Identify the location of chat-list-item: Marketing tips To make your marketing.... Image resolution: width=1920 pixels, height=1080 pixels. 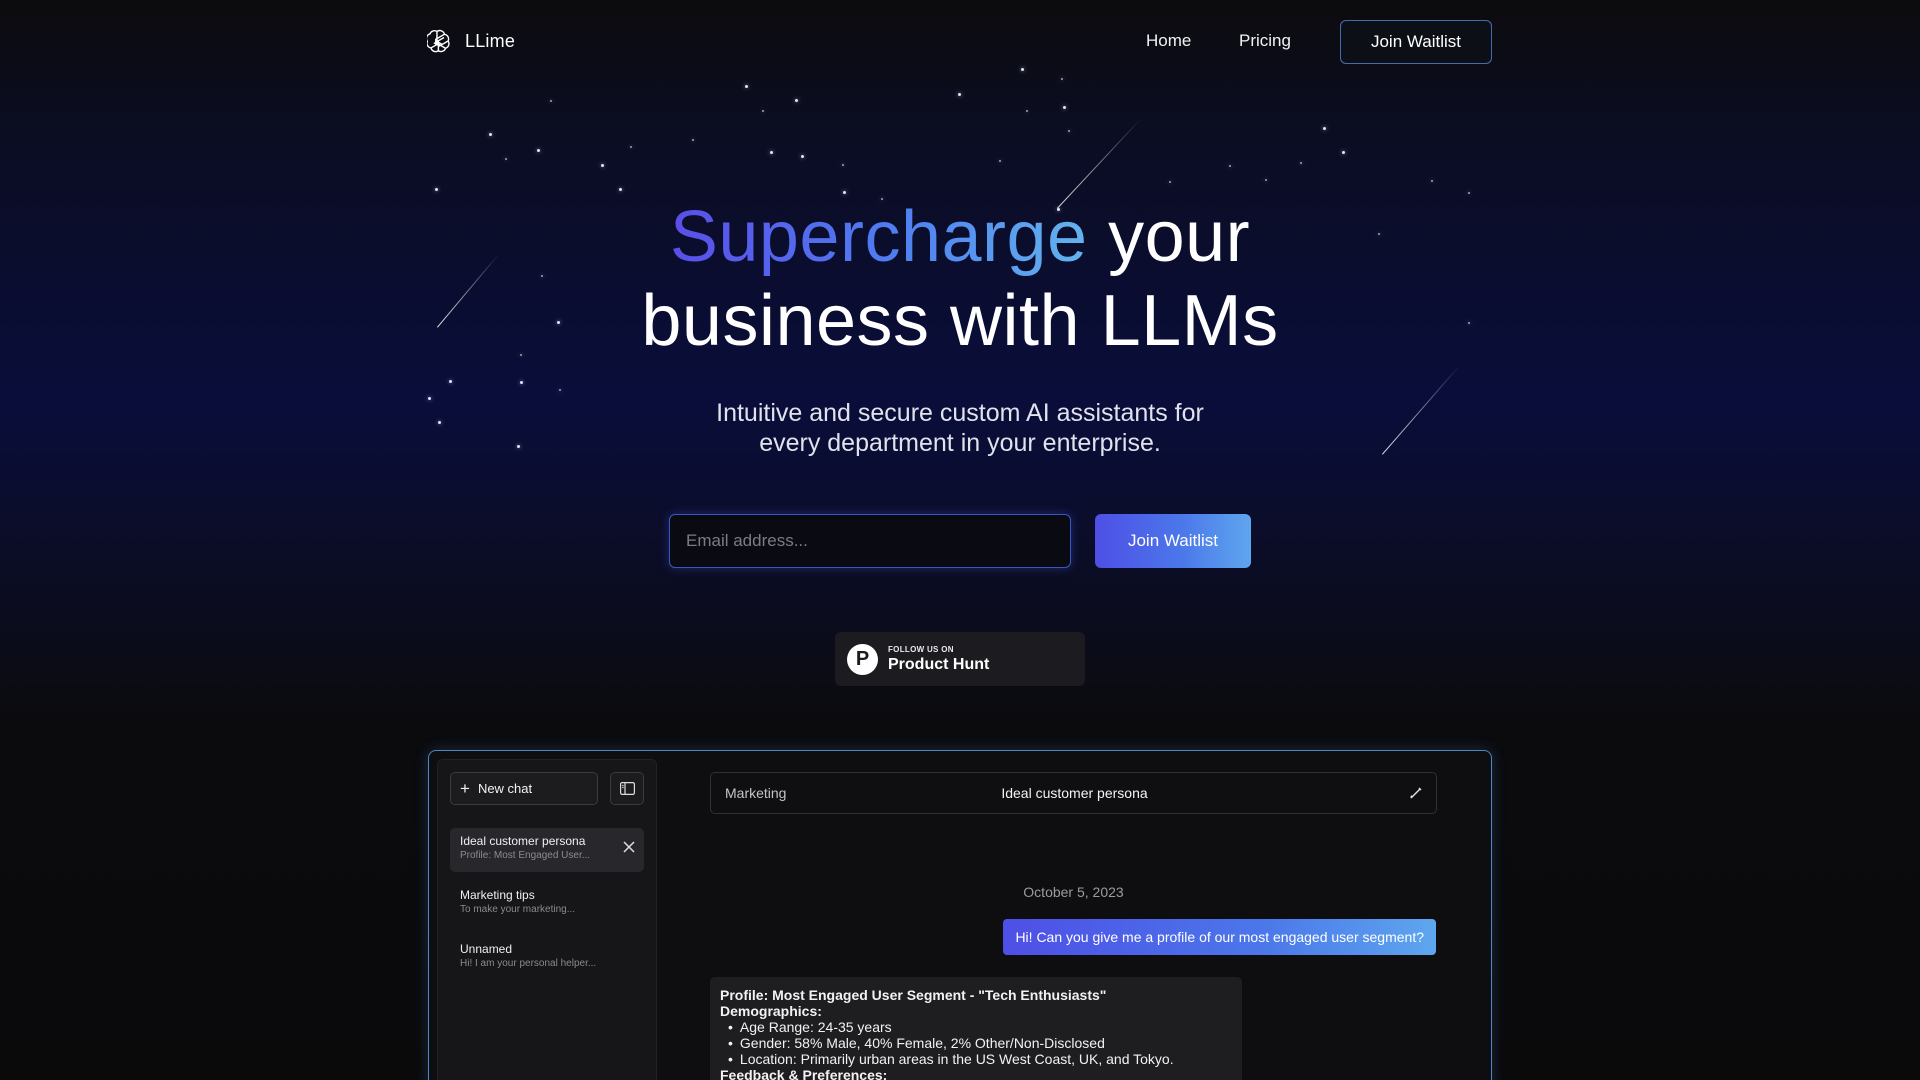
(547, 904).